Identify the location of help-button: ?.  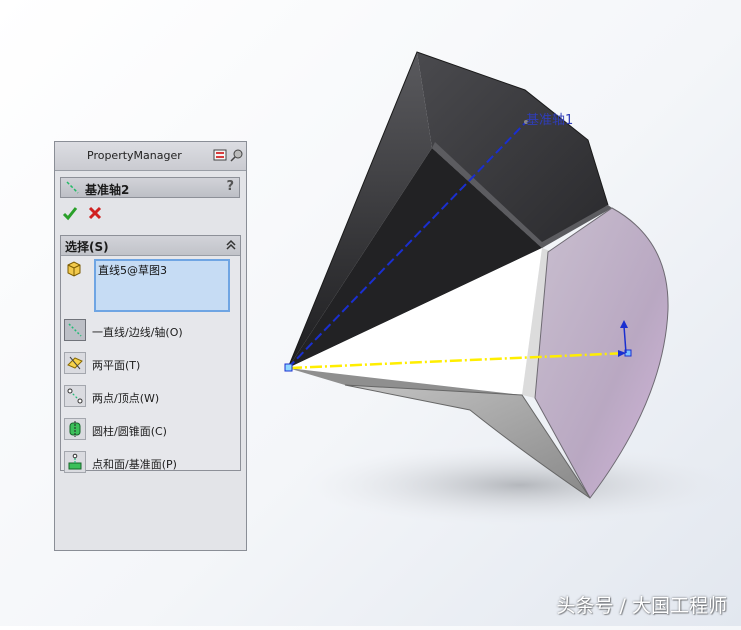
(230, 186).